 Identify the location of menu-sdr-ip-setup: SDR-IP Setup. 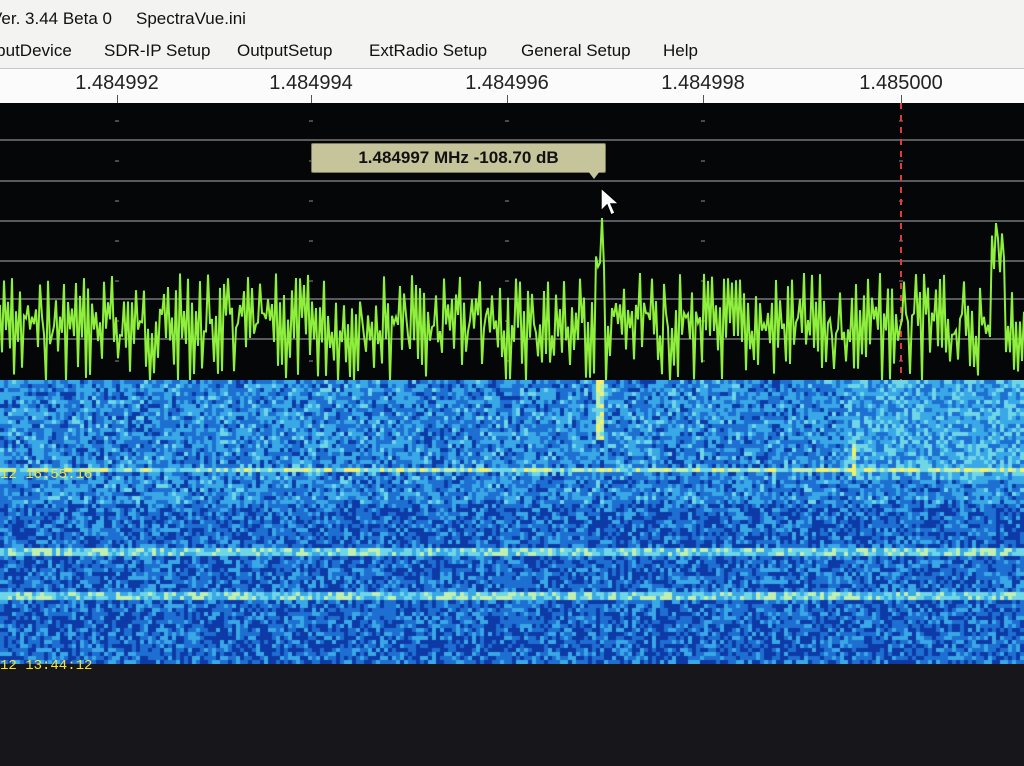
(157, 51).